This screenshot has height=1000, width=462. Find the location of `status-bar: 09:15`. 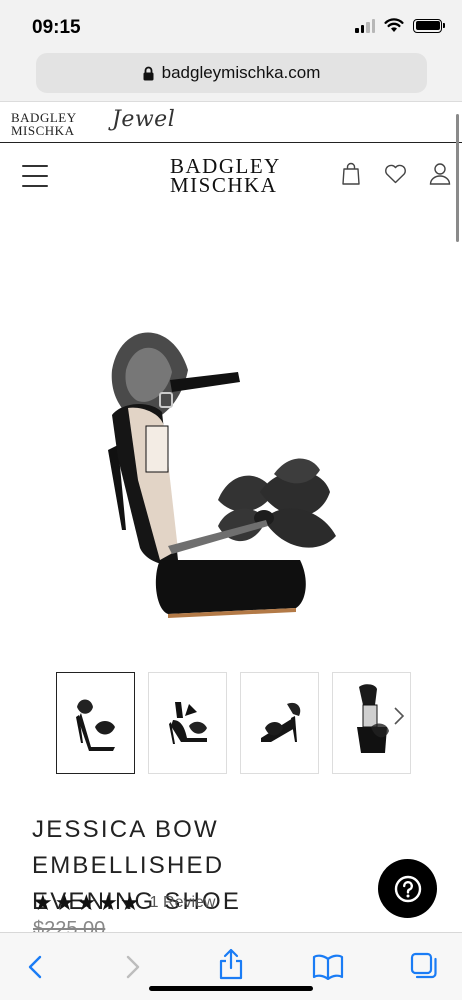

status-bar: 09:15 is located at coordinates (231, 26).